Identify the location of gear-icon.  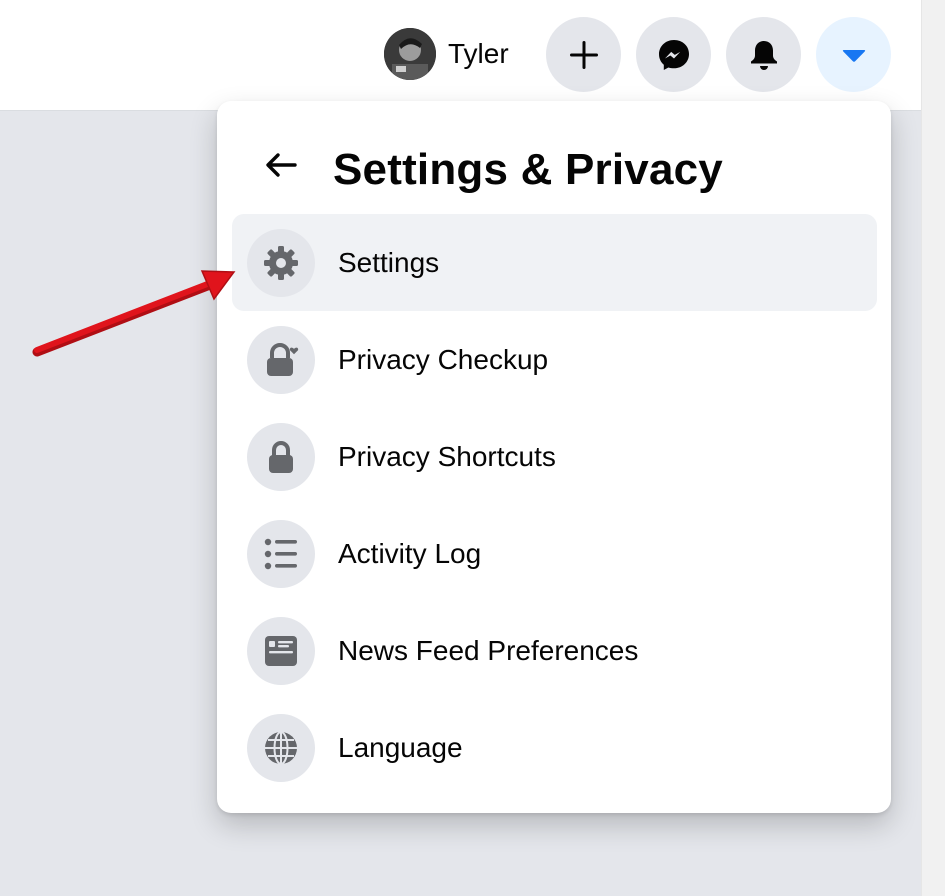
(281, 262).